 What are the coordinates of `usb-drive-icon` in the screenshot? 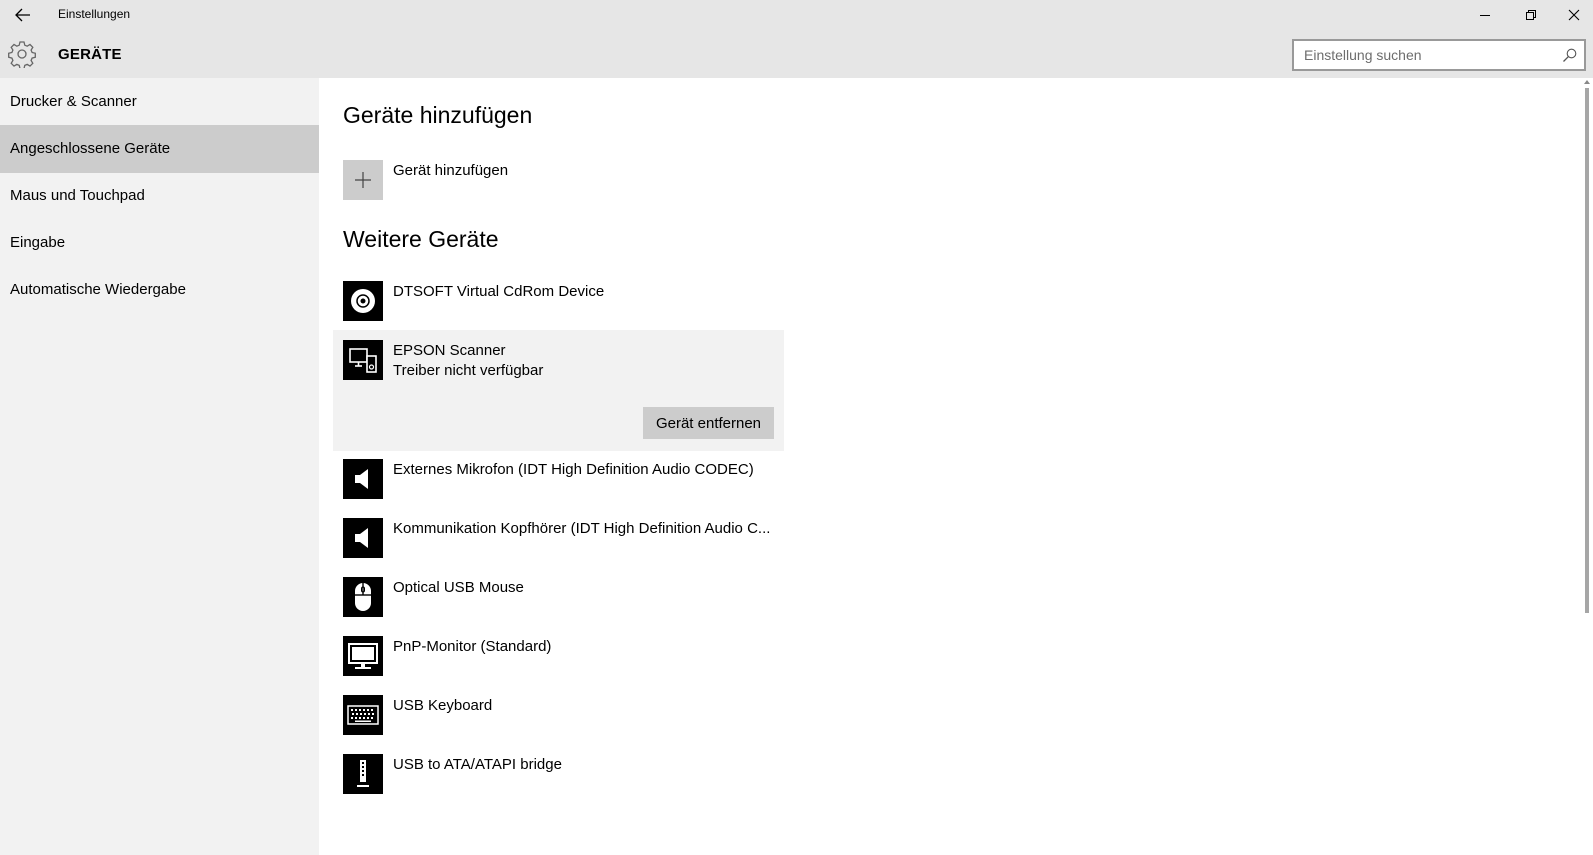 It's located at (363, 774).